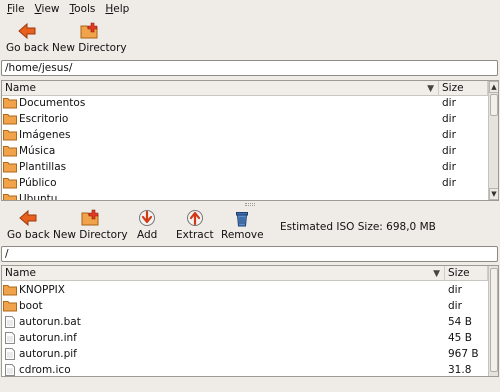 The image size is (500, 392). I want to click on top-path-input: /home/jesus/, so click(249, 68).